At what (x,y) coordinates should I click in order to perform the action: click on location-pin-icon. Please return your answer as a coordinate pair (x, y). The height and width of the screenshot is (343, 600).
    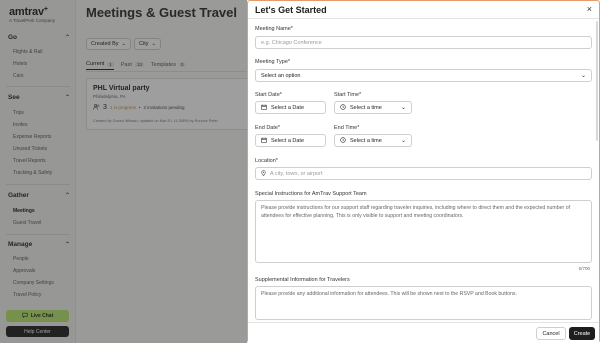
    Looking at the image, I should click on (263, 173).